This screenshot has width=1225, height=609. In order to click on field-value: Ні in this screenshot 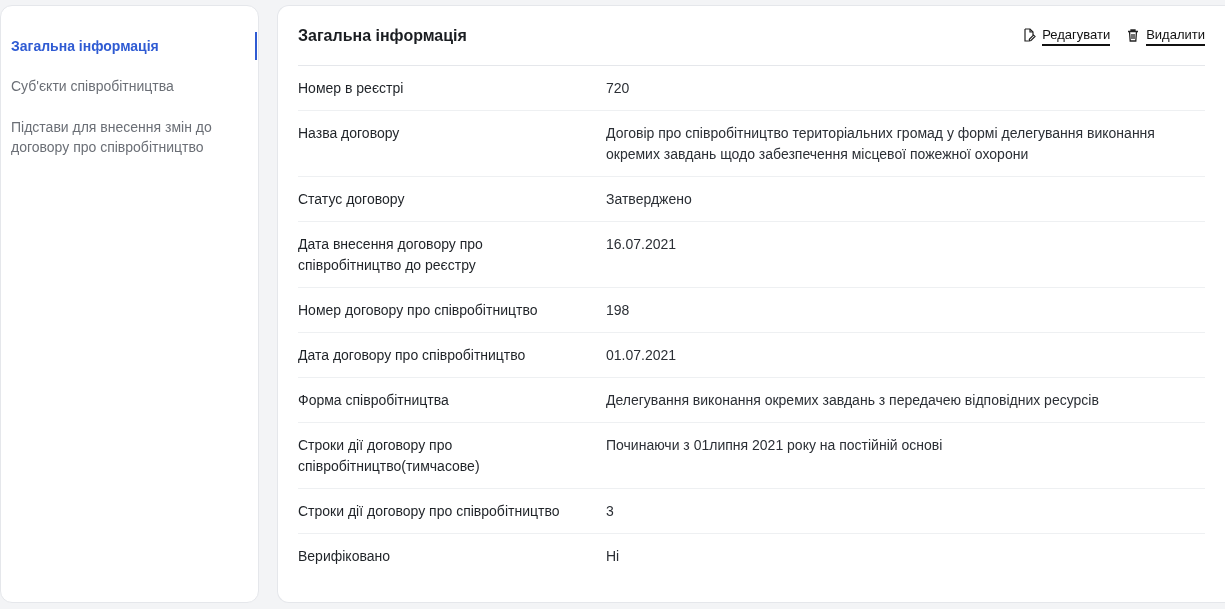, I will do `click(613, 556)`.